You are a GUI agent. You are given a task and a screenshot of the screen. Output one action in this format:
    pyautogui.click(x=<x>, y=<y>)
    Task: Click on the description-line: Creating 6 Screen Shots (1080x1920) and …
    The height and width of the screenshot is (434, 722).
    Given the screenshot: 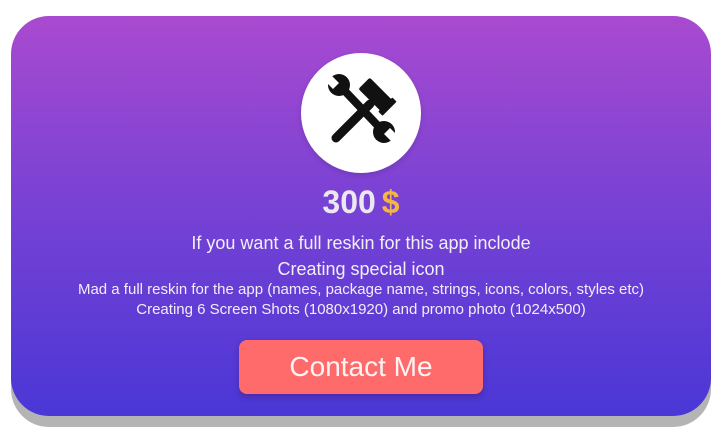 What is the action you would take?
    pyautogui.click(x=361, y=309)
    